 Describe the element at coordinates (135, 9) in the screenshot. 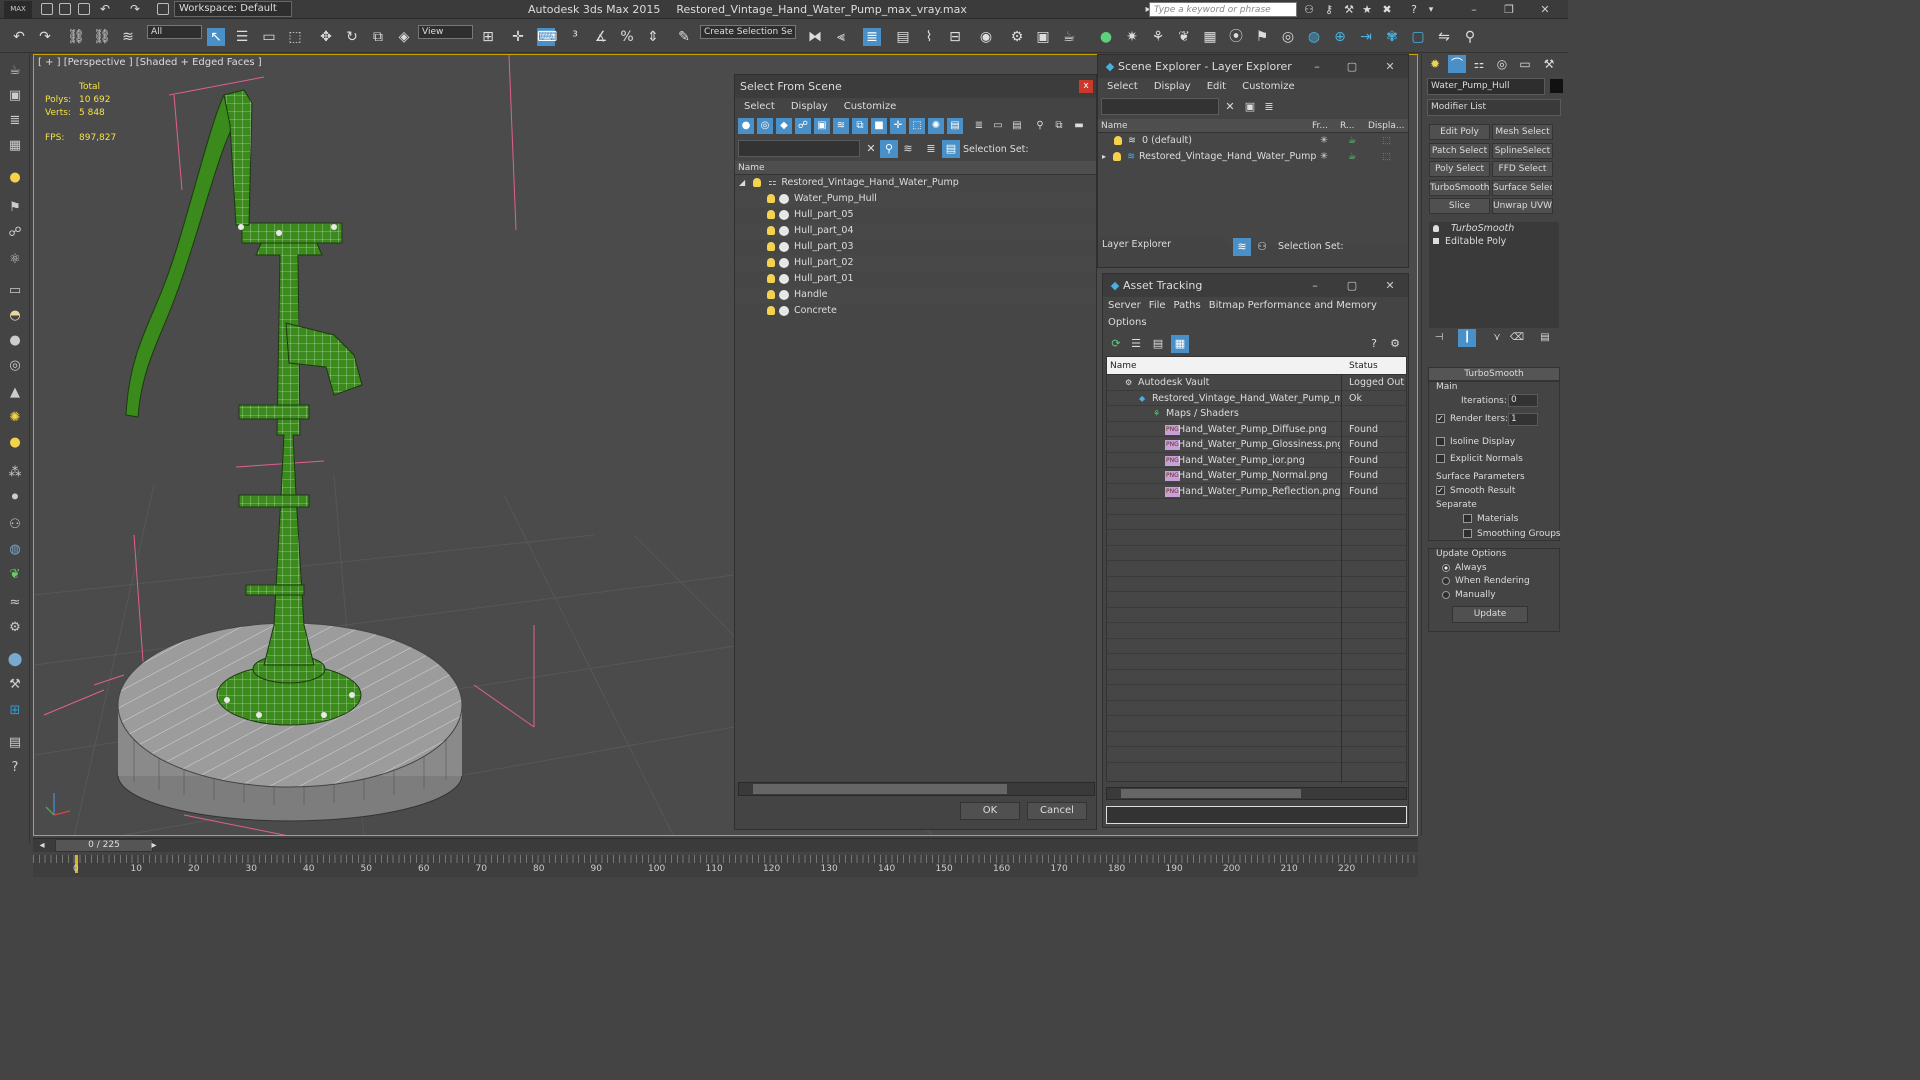

I see `redo-small-icon: ↷` at that location.